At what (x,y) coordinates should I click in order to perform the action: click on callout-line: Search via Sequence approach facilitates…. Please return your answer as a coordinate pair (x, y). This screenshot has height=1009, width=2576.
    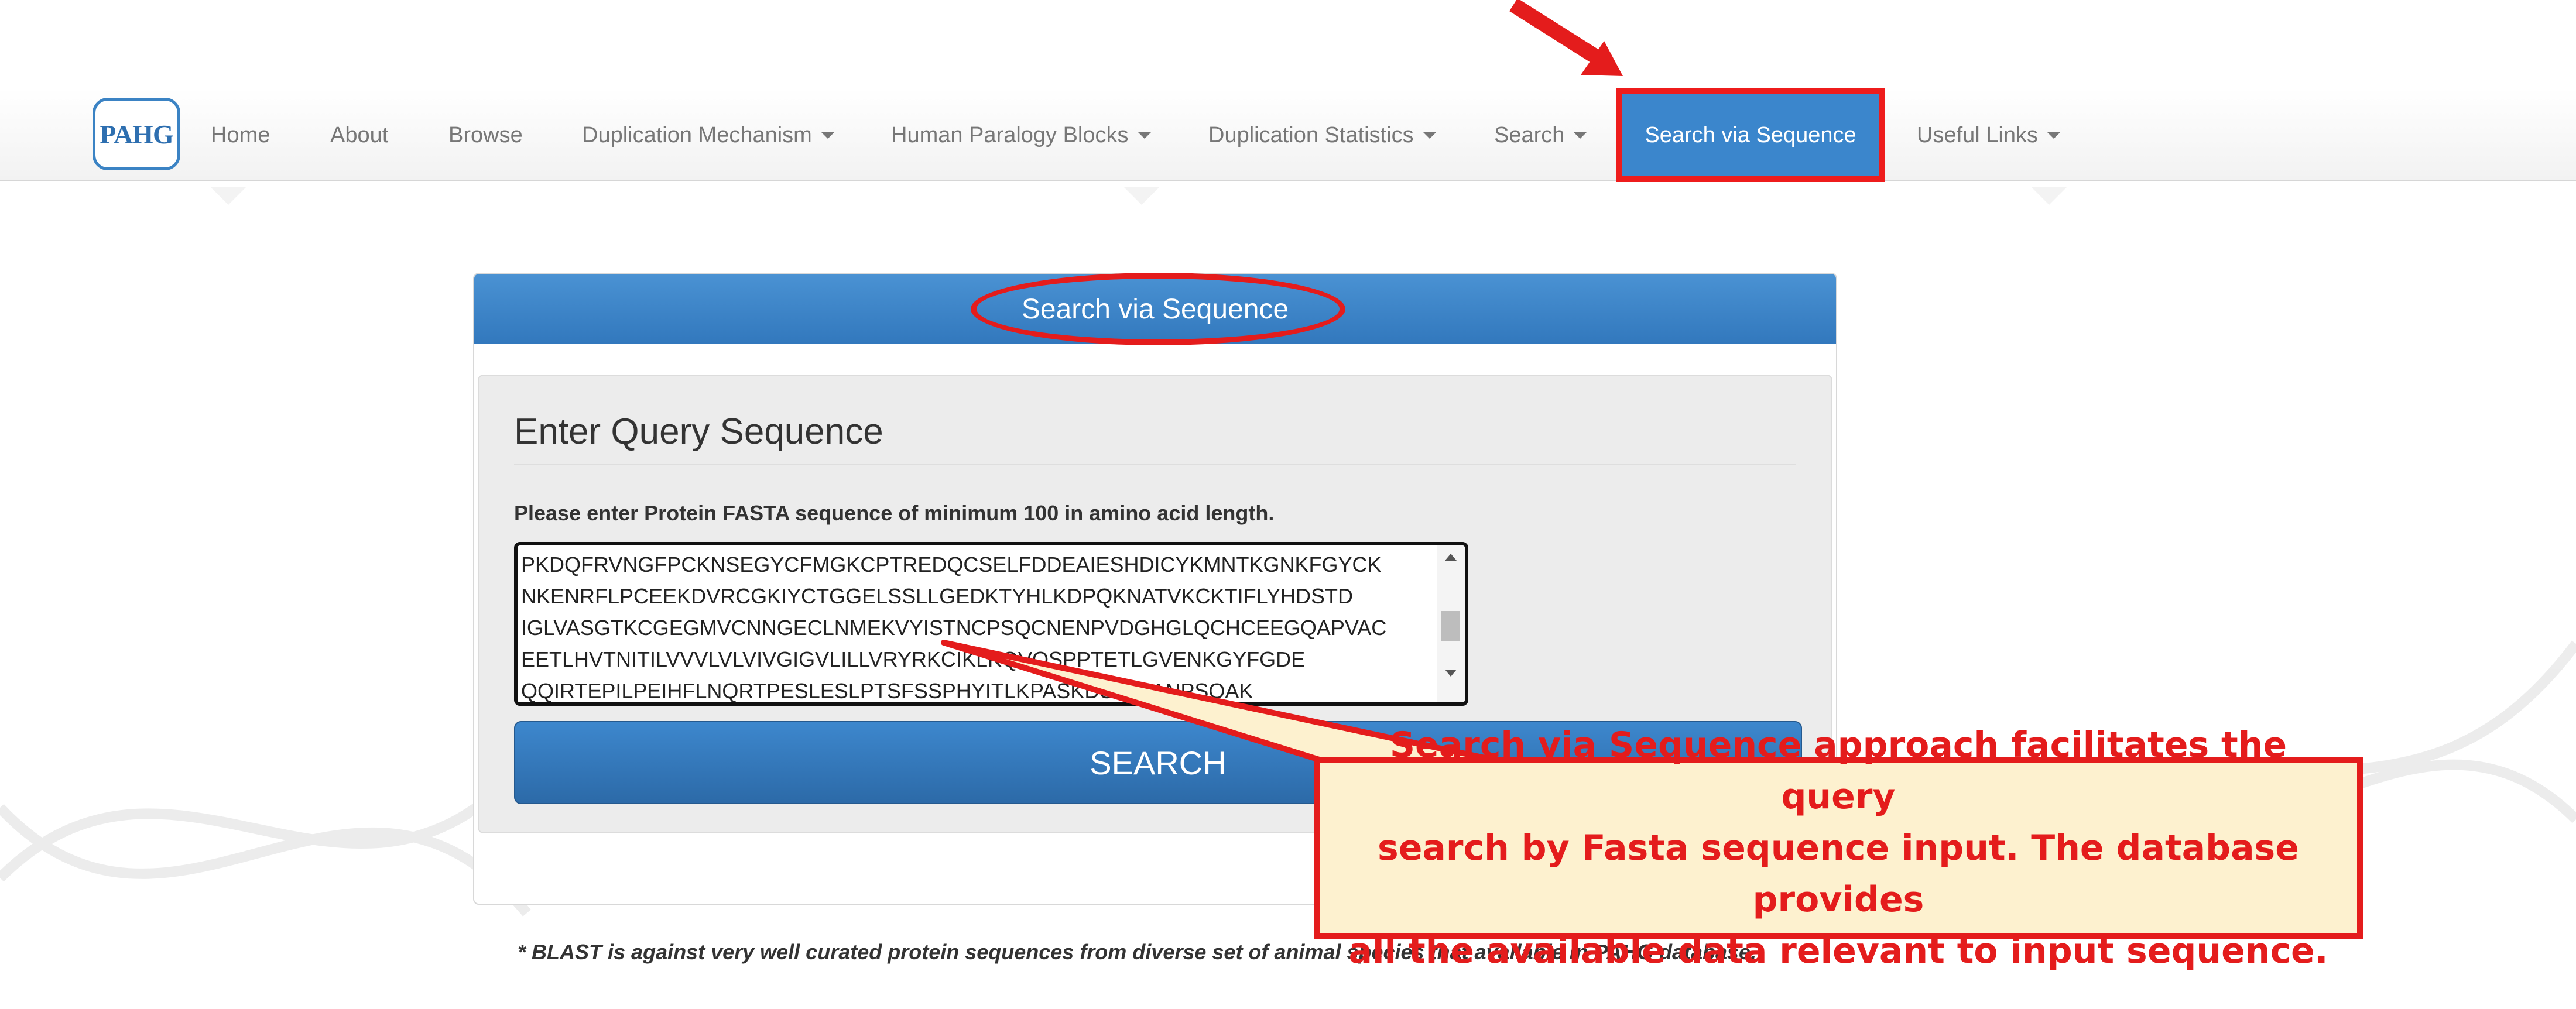
    Looking at the image, I should click on (1838, 771).